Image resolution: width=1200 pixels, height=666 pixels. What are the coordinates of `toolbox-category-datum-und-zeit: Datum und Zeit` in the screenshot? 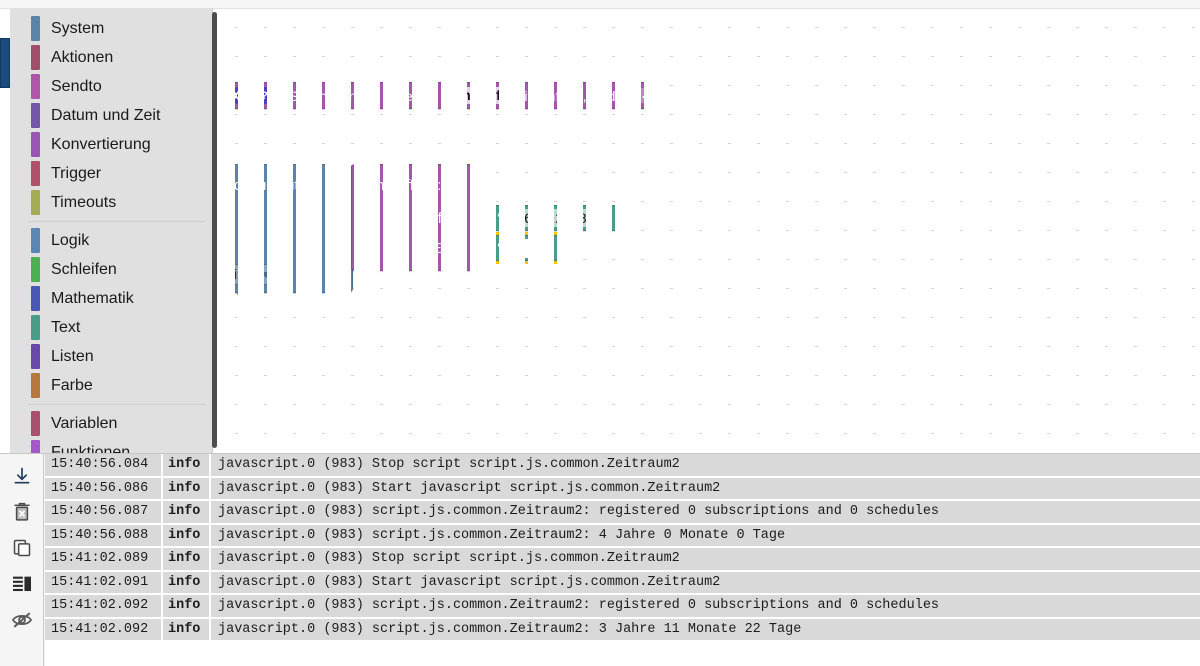 It's located at (111, 115).